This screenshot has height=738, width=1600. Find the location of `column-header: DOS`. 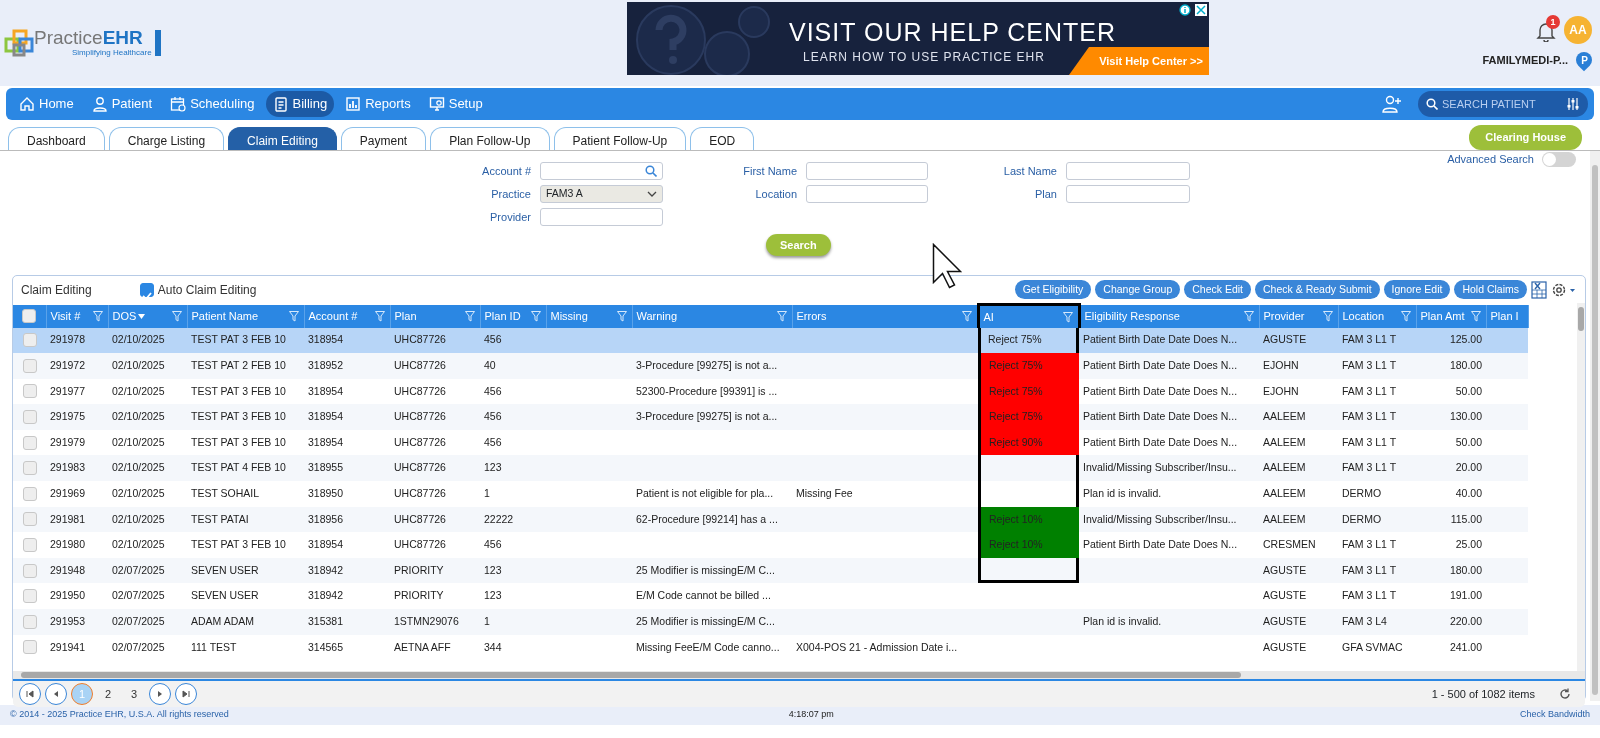

column-header: DOS is located at coordinates (147, 316).